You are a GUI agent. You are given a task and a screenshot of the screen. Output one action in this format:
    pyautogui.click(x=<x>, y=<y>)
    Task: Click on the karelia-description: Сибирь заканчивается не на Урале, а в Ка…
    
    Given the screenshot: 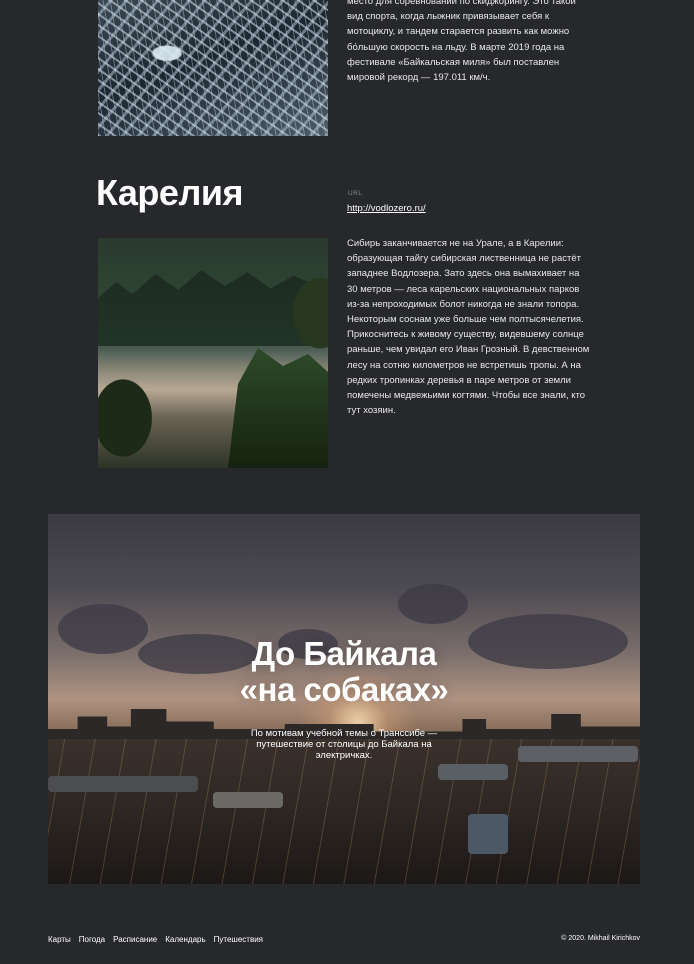 What is the action you would take?
    pyautogui.click(x=468, y=327)
    